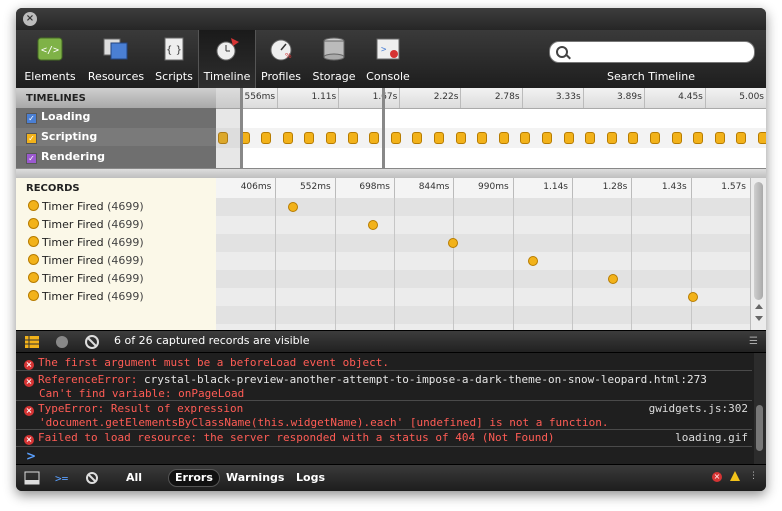  Describe the element at coordinates (652, 52) in the screenshot. I see `search-input` at that location.